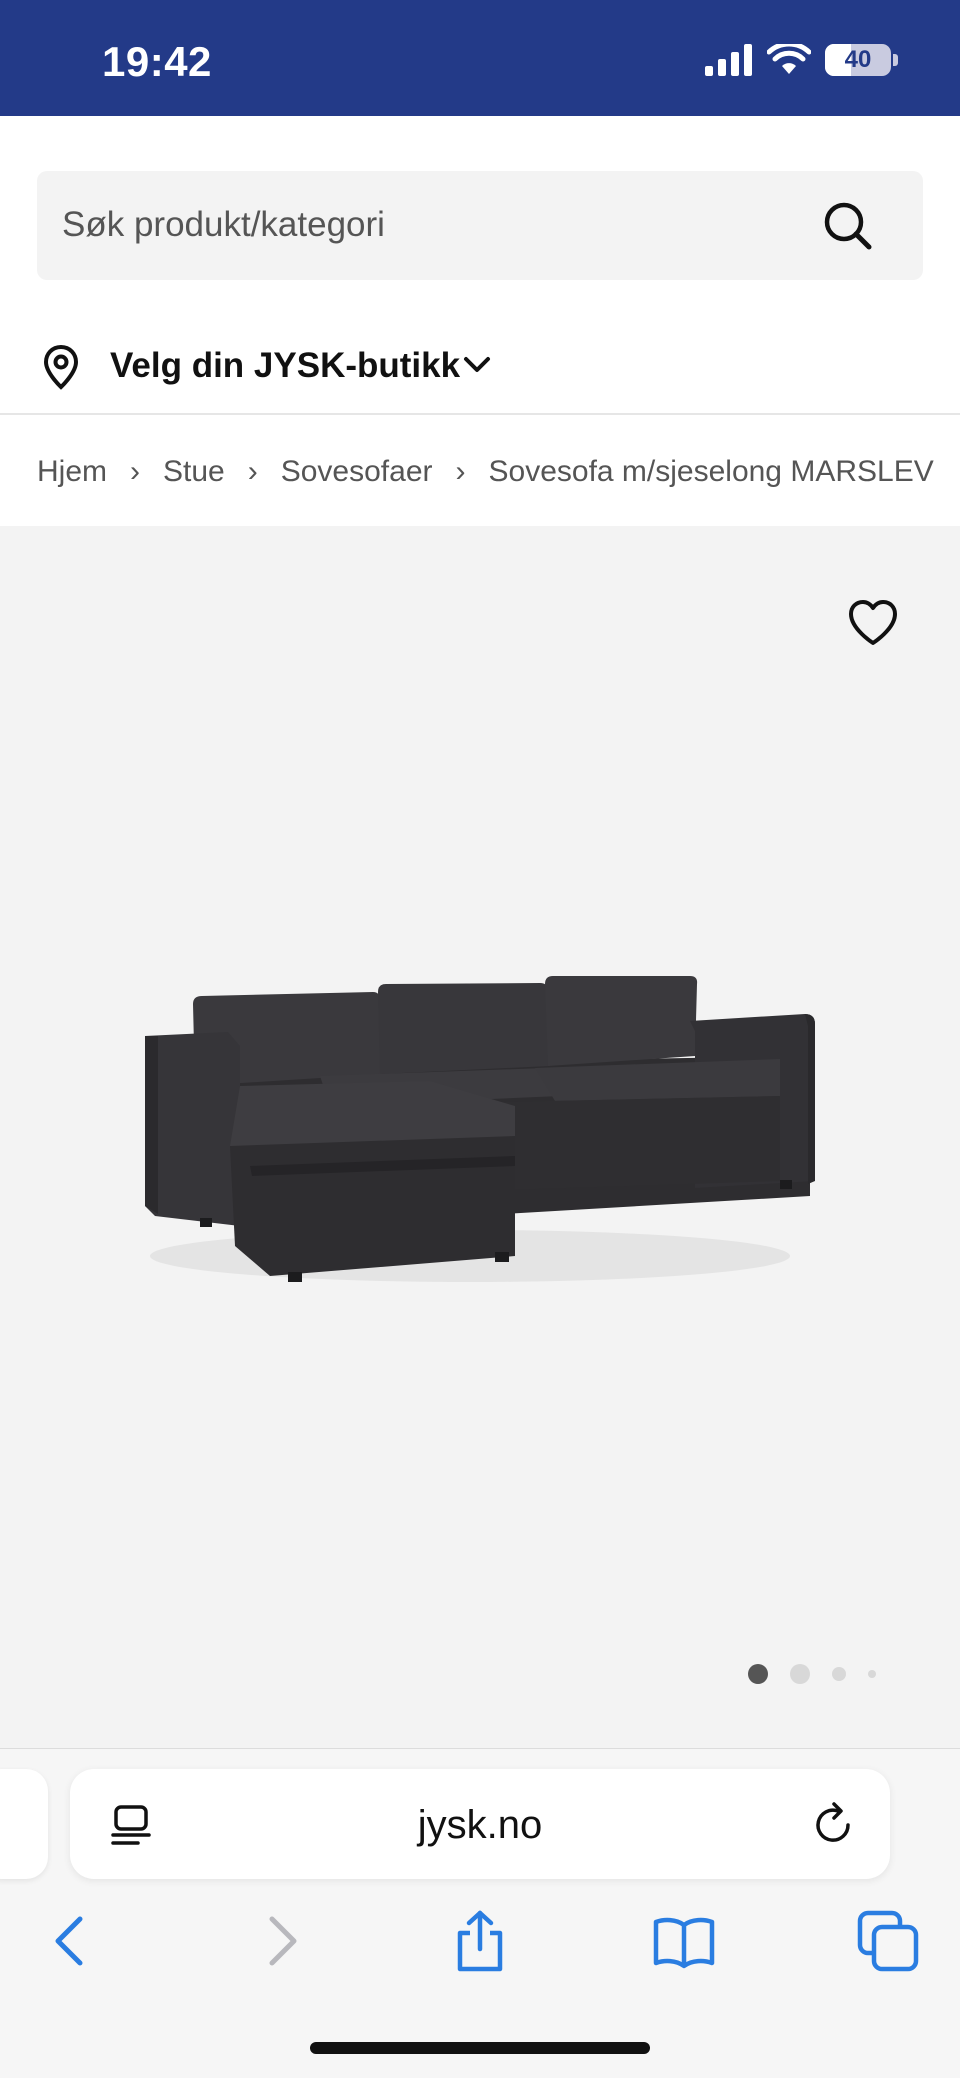 This screenshot has height=2078, width=960. I want to click on share-icon, so click(480, 1941).